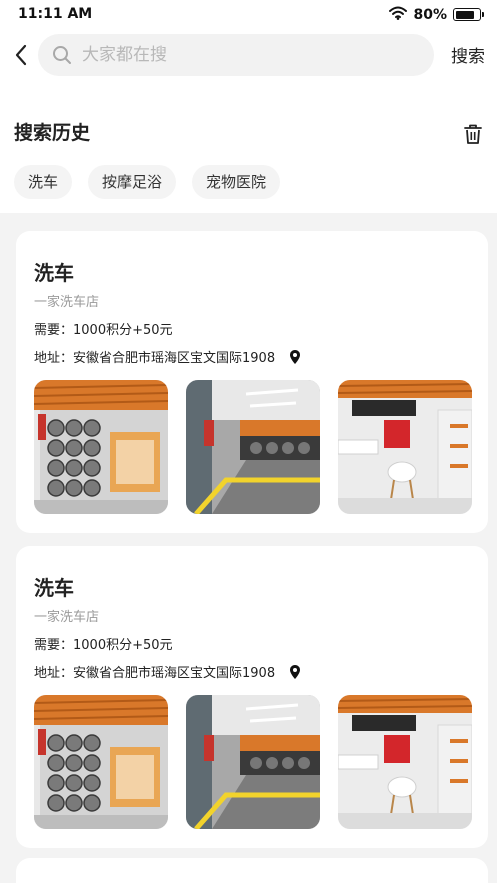 The width and height of the screenshot is (497, 883). What do you see at coordinates (252, 870) in the screenshot?
I see `result-card-partial` at bounding box center [252, 870].